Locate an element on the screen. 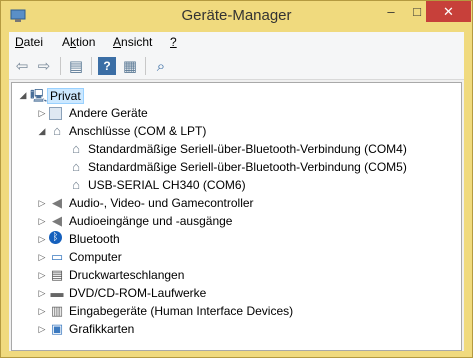 The width and height of the screenshot is (473, 358). computer-icon: ▭ is located at coordinates (57, 256).